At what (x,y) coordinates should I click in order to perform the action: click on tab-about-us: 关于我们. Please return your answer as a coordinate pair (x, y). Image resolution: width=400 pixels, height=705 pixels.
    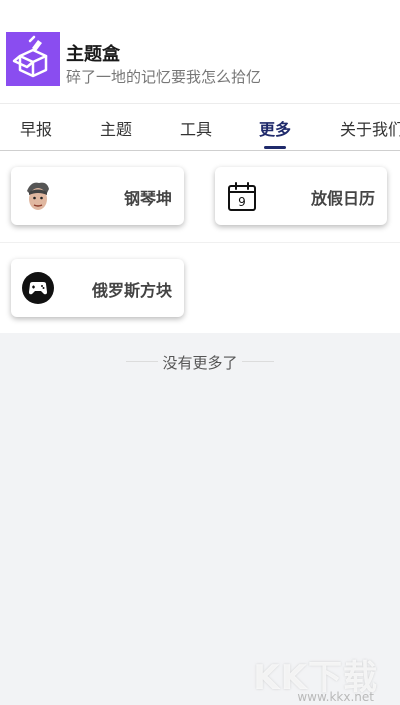
    Looking at the image, I should click on (370, 128).